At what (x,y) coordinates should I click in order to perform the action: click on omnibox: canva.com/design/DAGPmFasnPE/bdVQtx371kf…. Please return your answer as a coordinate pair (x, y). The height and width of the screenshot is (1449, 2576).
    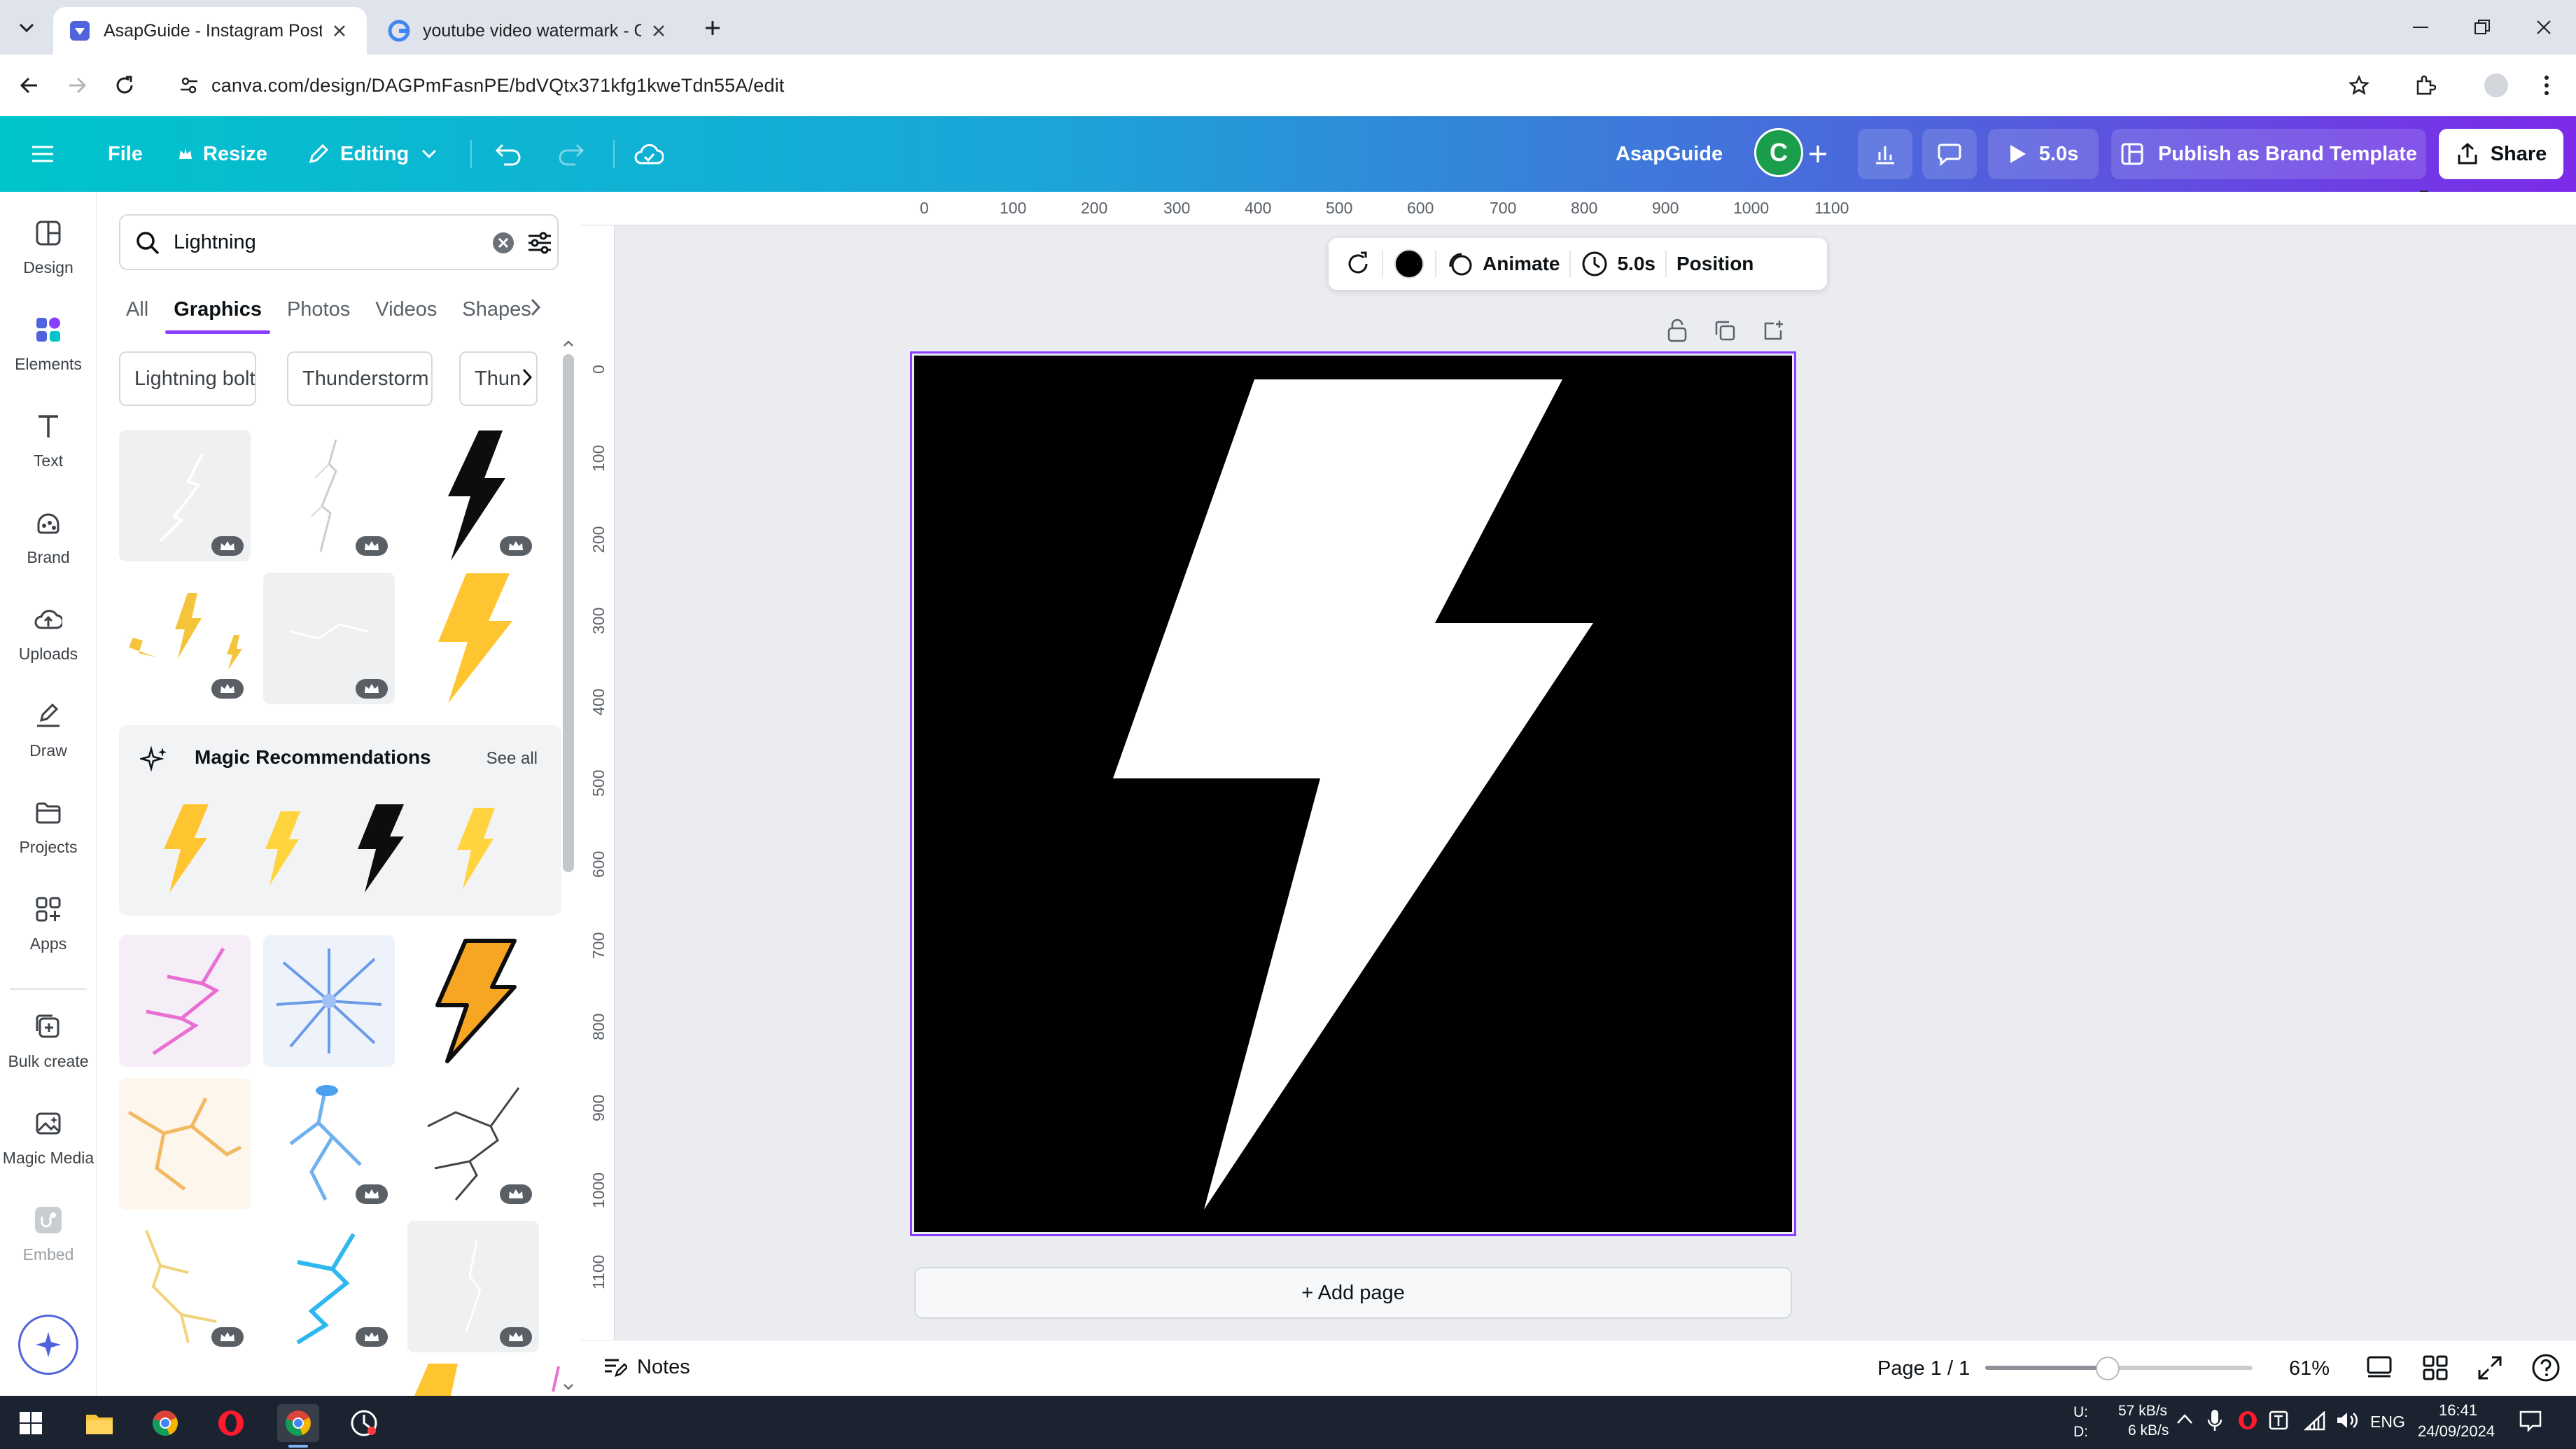
    Looking at the image, I should click on (1278, 85).